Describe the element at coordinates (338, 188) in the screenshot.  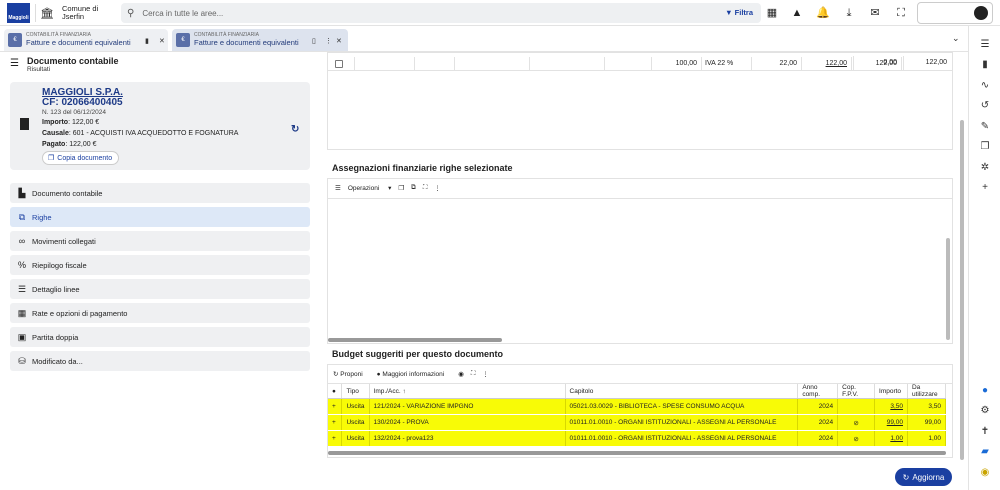
I see `menu-icon: ☰` at that location.